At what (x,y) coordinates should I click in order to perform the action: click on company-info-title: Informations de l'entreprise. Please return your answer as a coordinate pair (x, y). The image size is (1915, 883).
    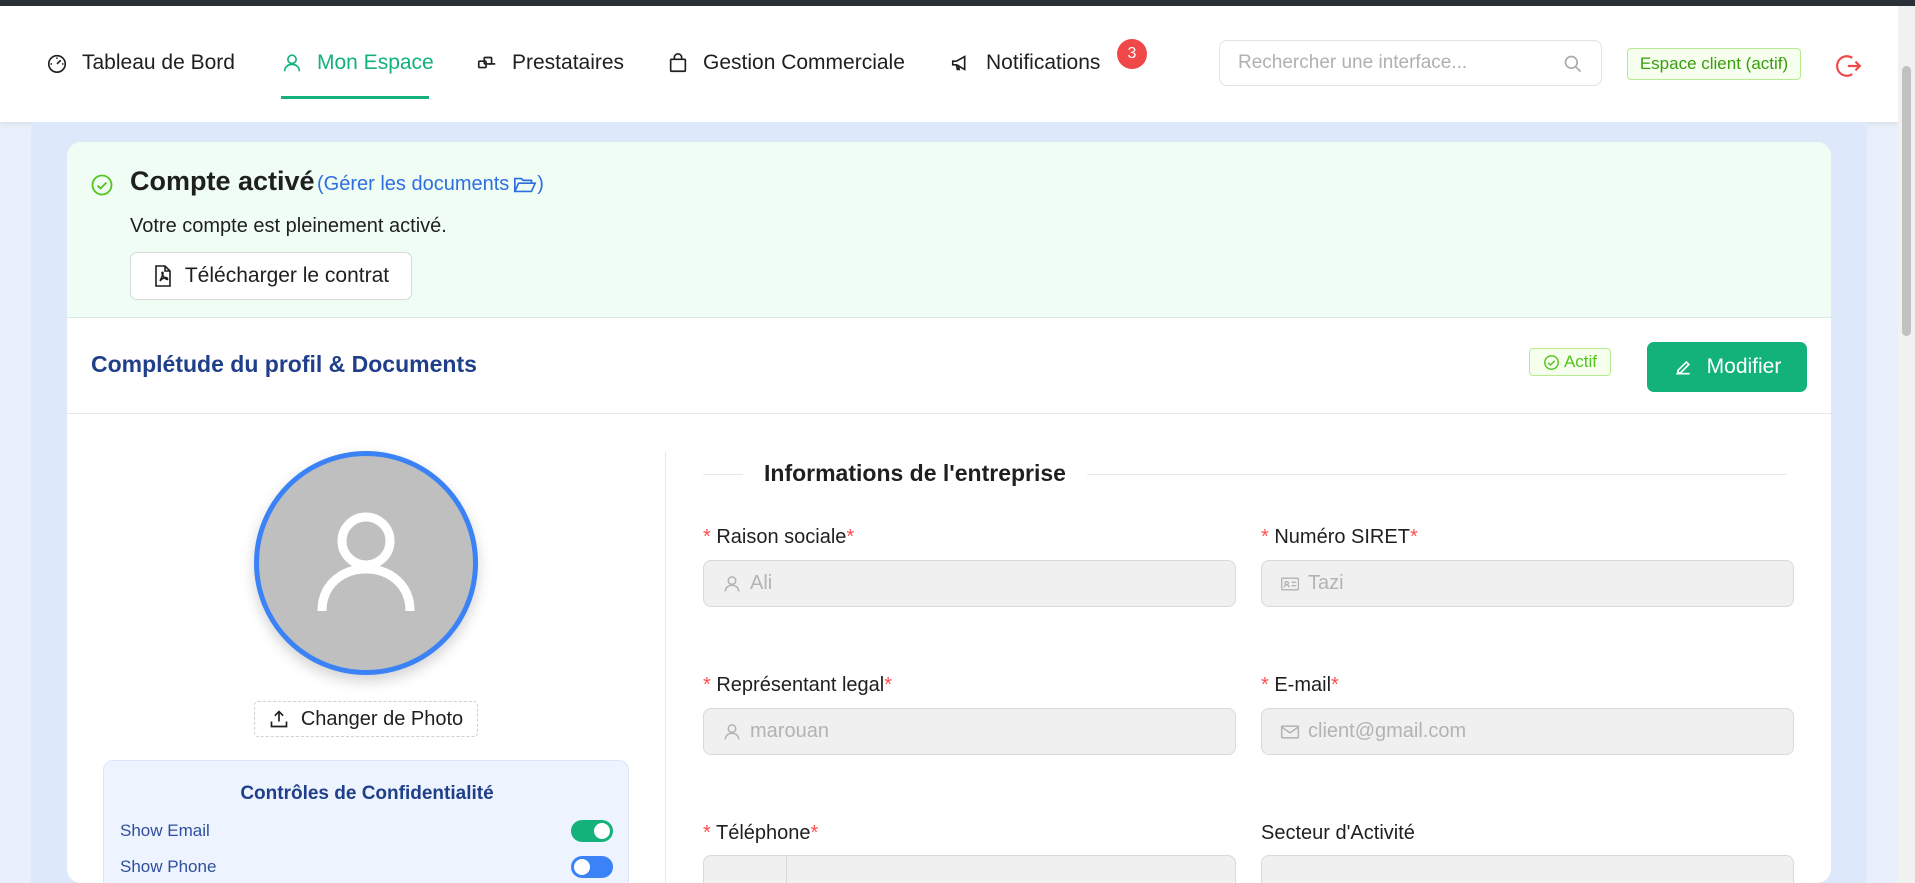
    Looking at the image, I should click on (915, 473).